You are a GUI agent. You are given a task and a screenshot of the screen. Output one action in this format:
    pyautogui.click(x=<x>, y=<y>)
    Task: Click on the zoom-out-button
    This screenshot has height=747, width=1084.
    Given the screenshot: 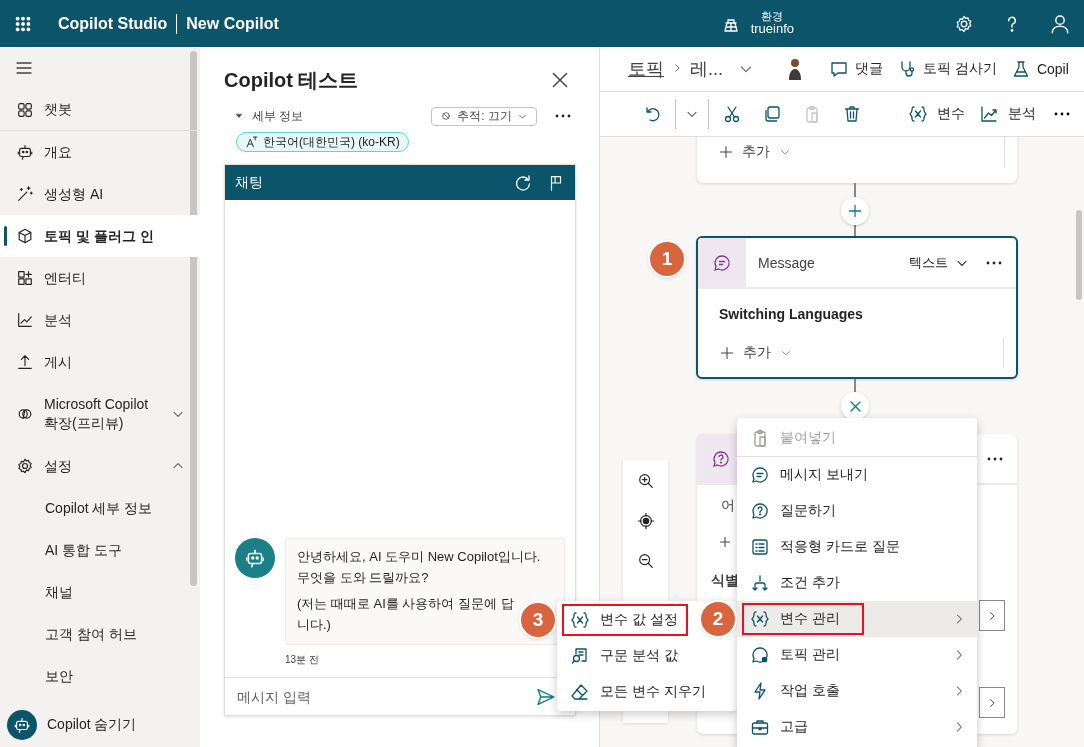 What is the action you would take?
    pyautogui.click(x=645, y=561)
    